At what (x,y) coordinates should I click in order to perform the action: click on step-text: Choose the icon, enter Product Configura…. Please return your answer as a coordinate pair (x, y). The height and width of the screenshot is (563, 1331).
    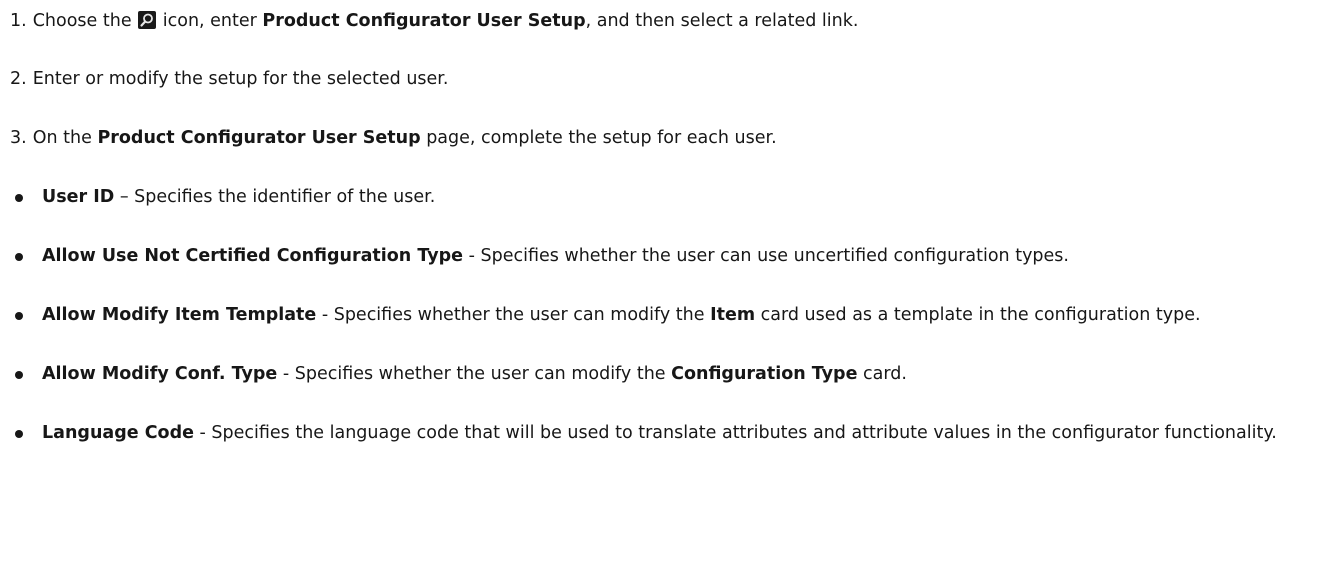
    Looking at the image, I should click on (679, 21).